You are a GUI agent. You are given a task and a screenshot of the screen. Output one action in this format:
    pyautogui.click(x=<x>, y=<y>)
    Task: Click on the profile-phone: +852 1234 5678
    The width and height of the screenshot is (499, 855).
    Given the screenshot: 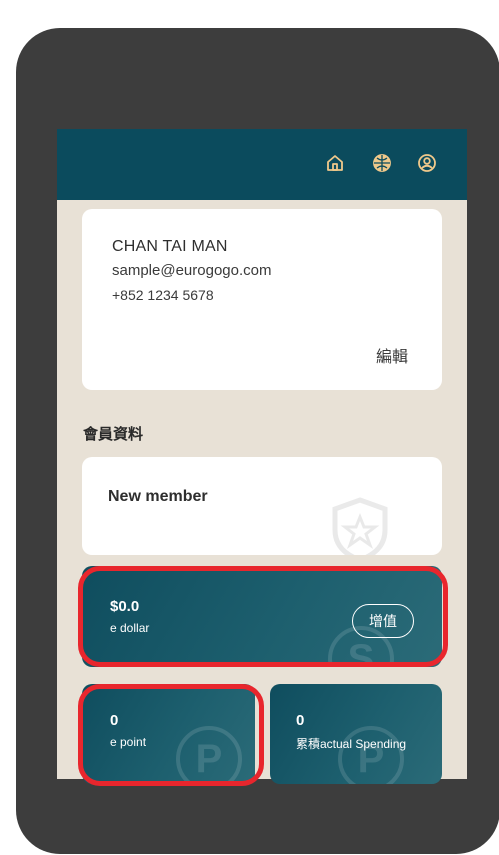 What is the action you would take?
    pyautogui.click(x=163, y=295)
    